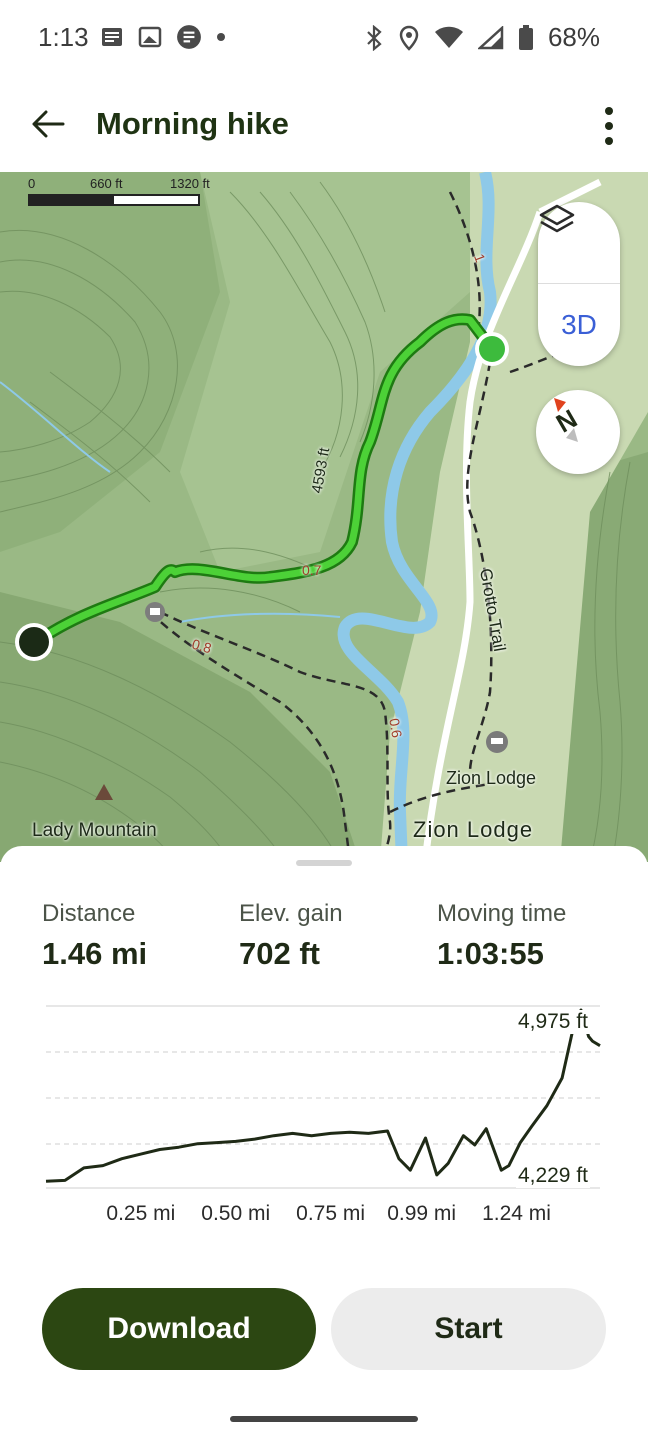  I want to click on compass-letter: N, so click(566, 420).